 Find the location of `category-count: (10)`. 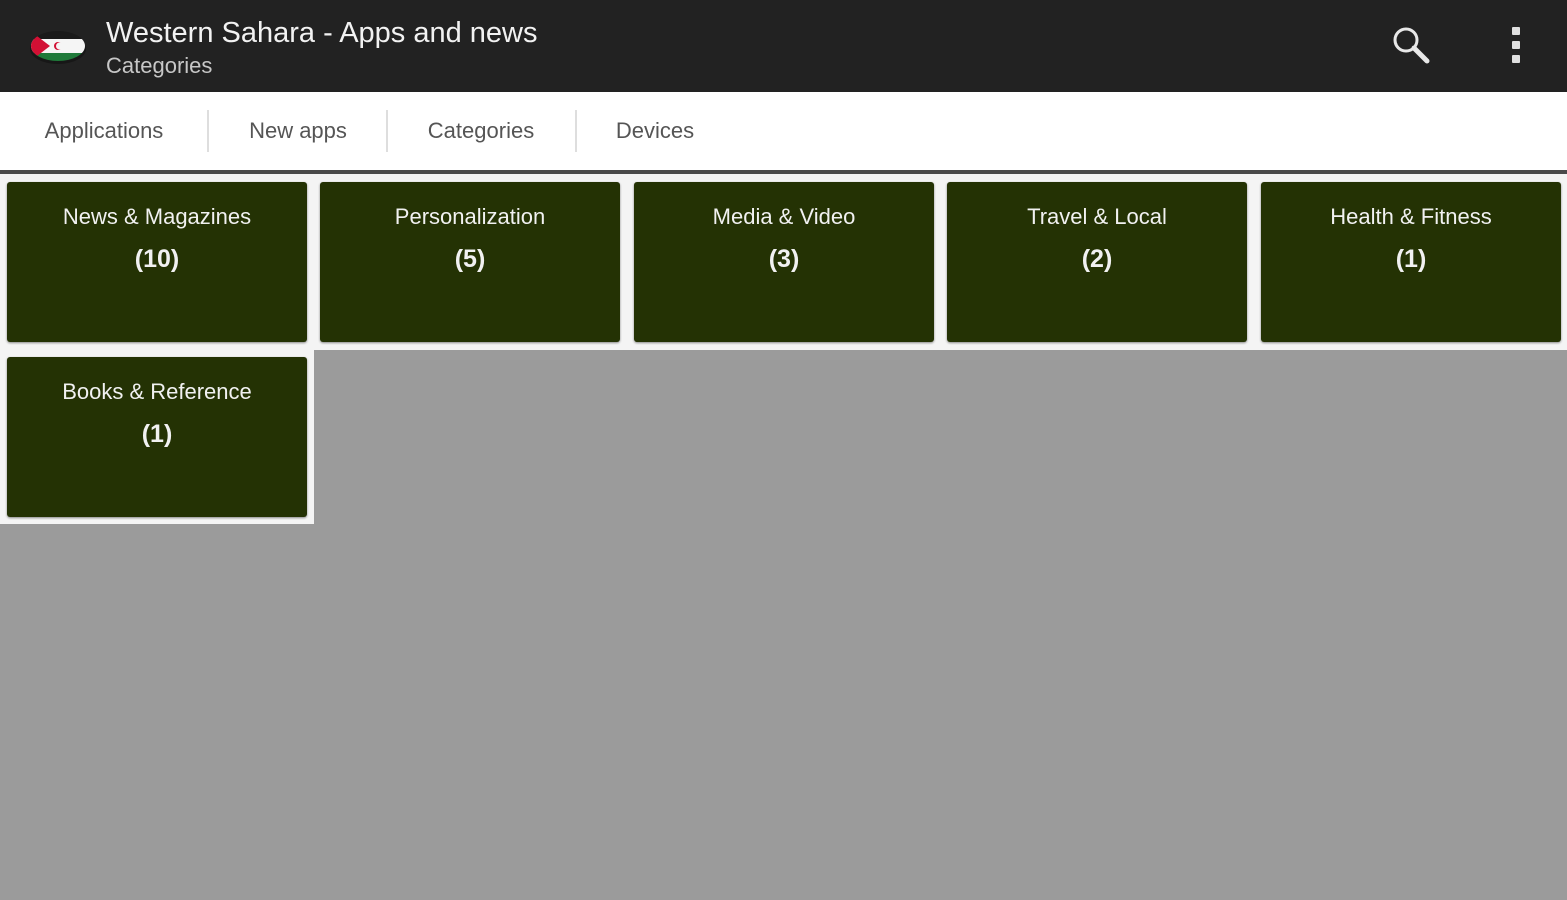

category-count: (10) is located at coordinates (157, 259).